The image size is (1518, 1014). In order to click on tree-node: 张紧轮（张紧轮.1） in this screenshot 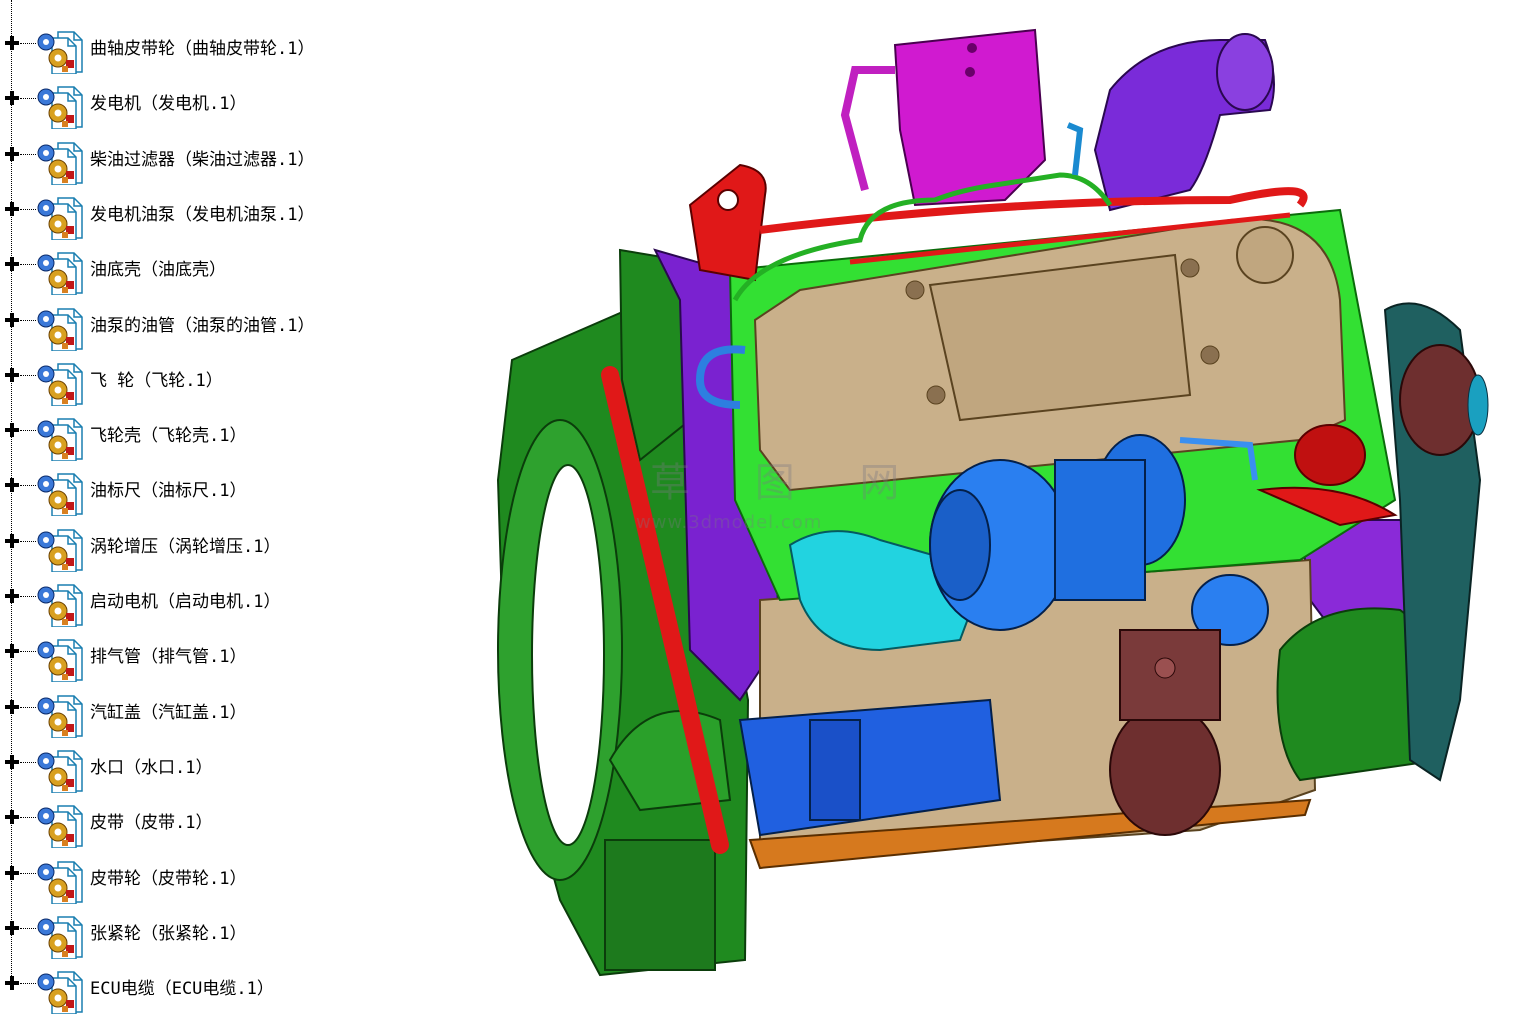, I will do `click(230, 933)`.